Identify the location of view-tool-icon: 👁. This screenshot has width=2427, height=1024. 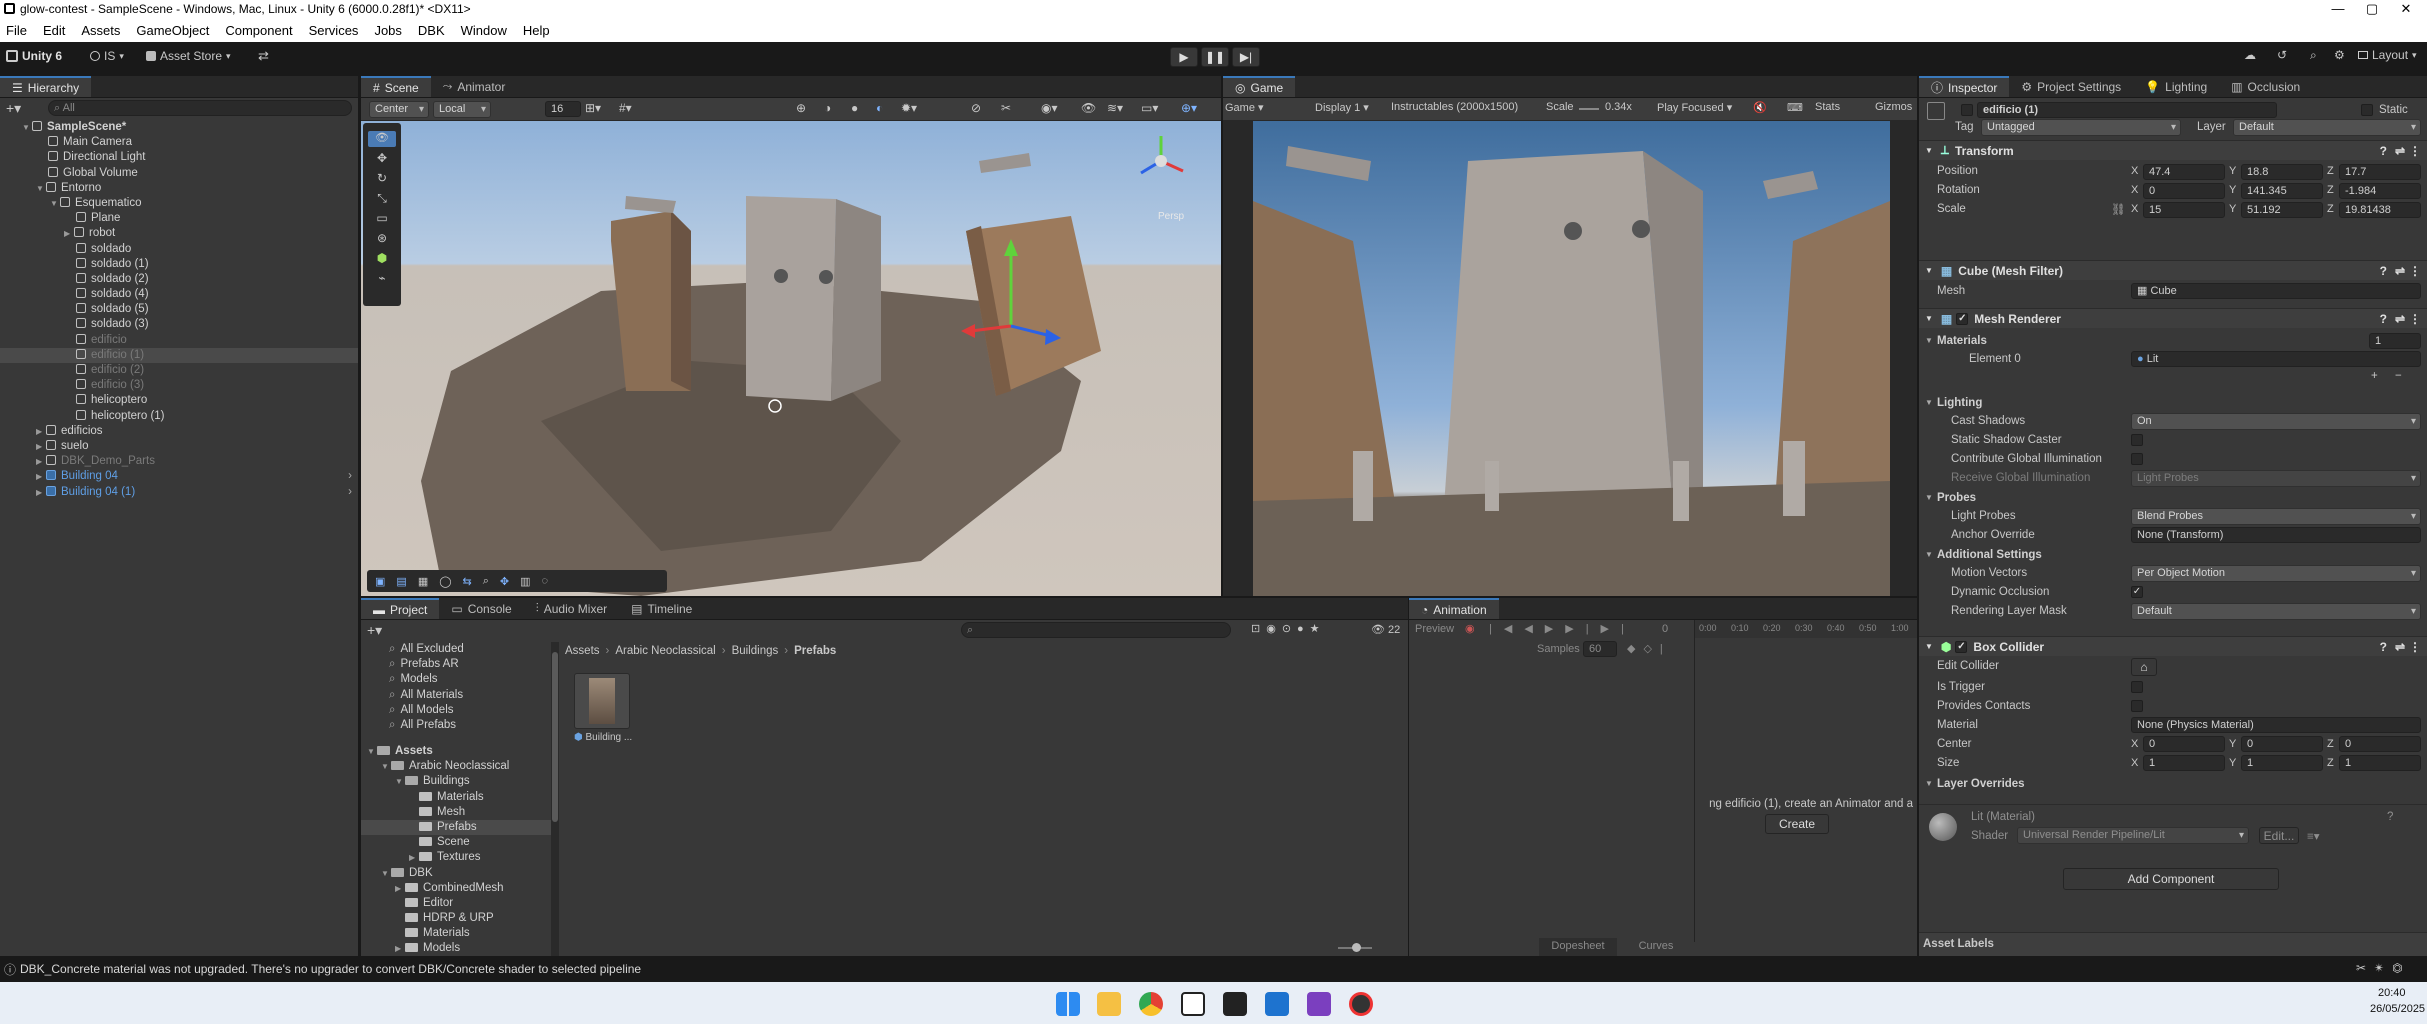
(382, 139).